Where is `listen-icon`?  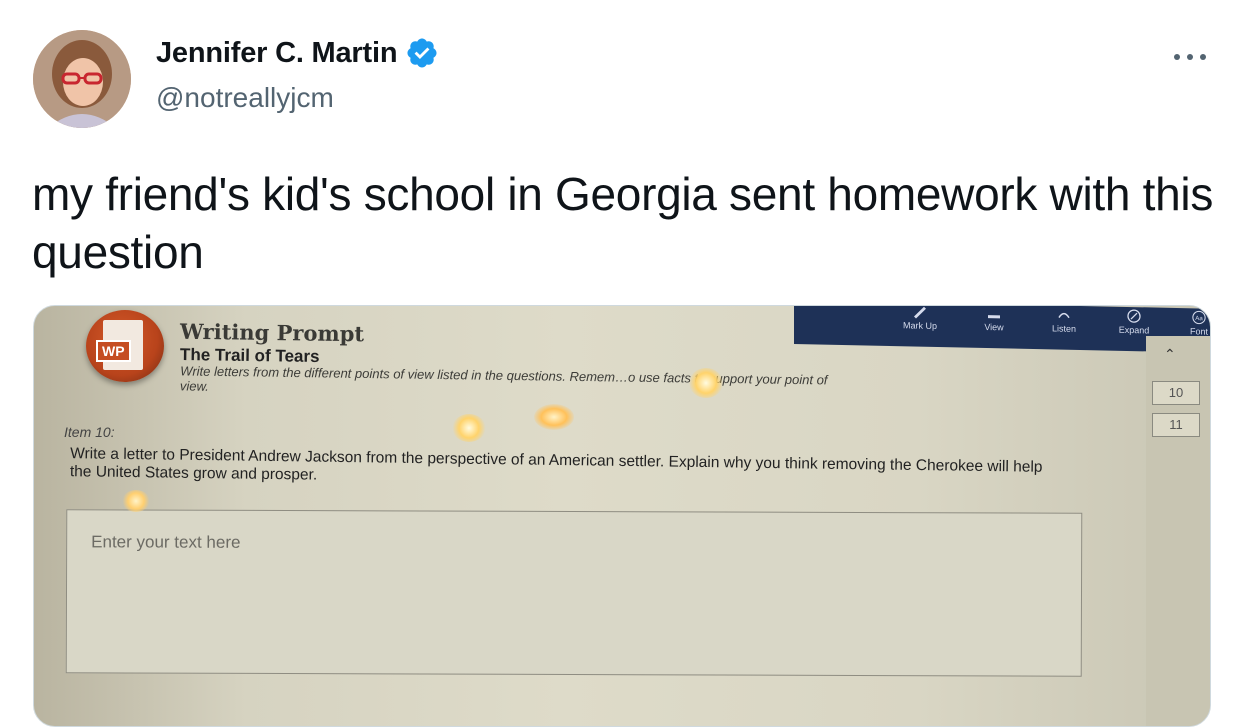
listen-icon is located at coordinates (1064, 315).